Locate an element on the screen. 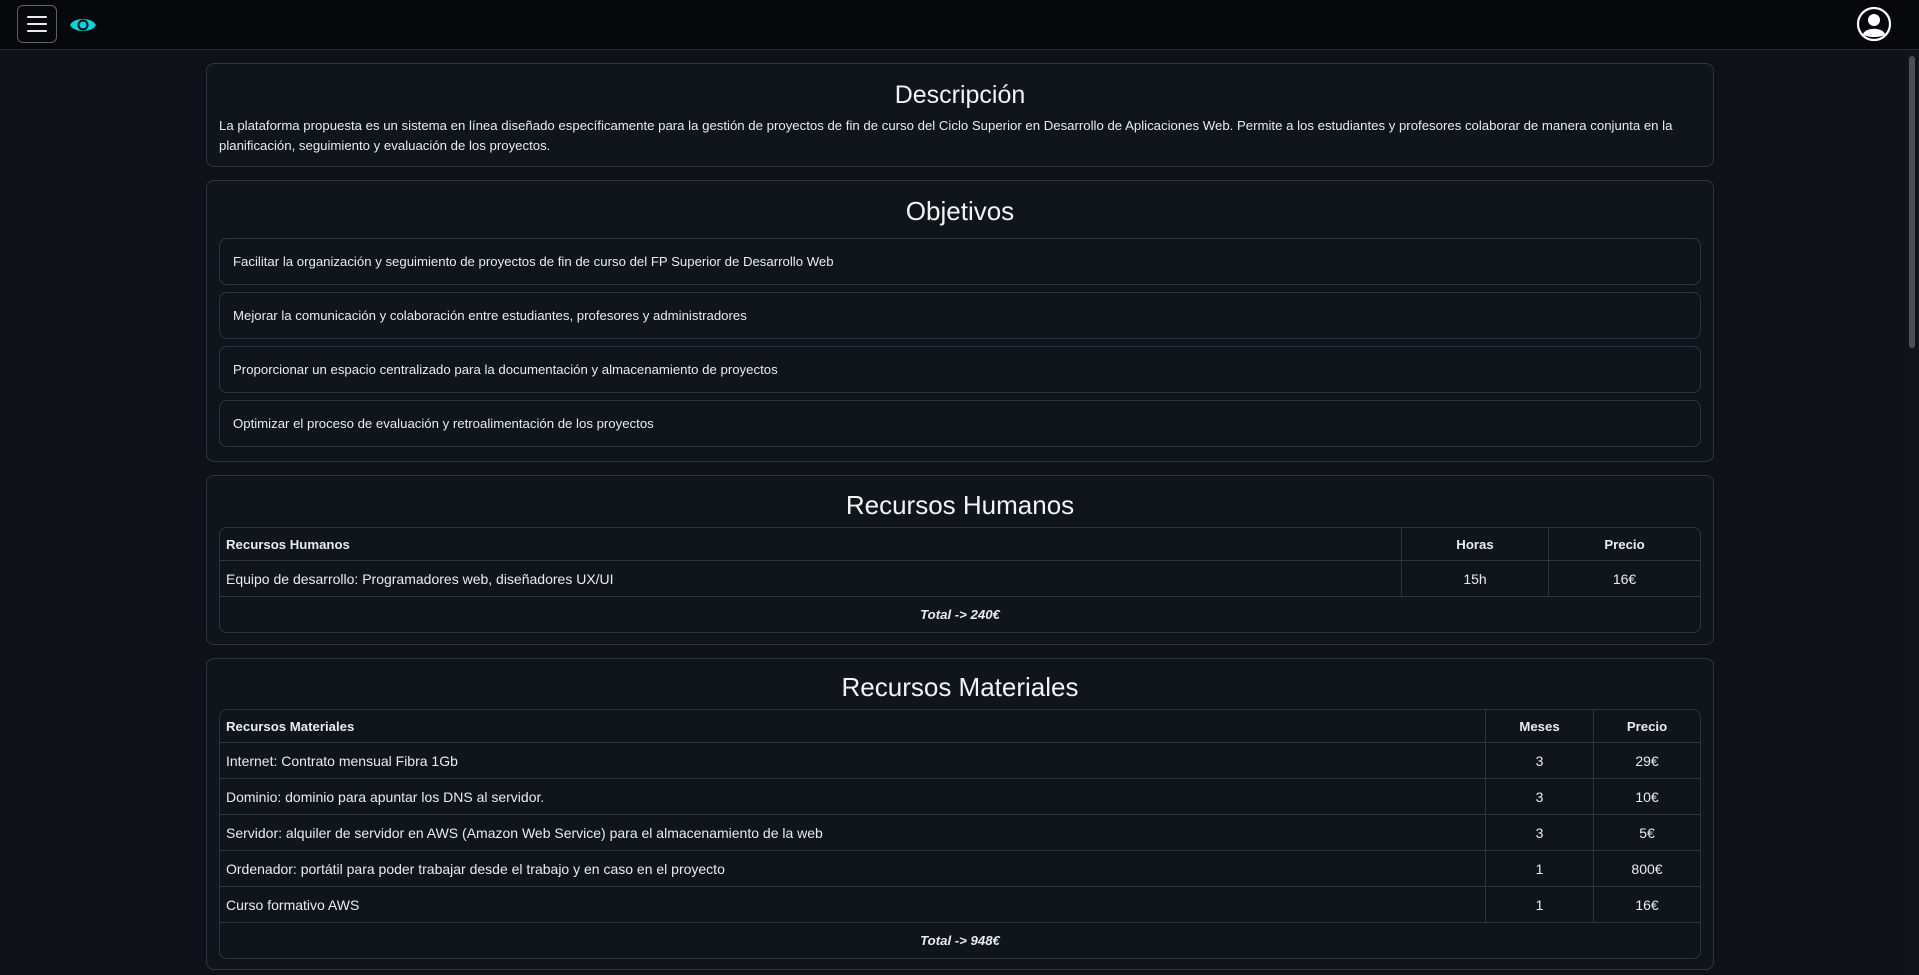  table-header-row: Recursos Materiales Meses Precio is located at coordinates (960, 726).